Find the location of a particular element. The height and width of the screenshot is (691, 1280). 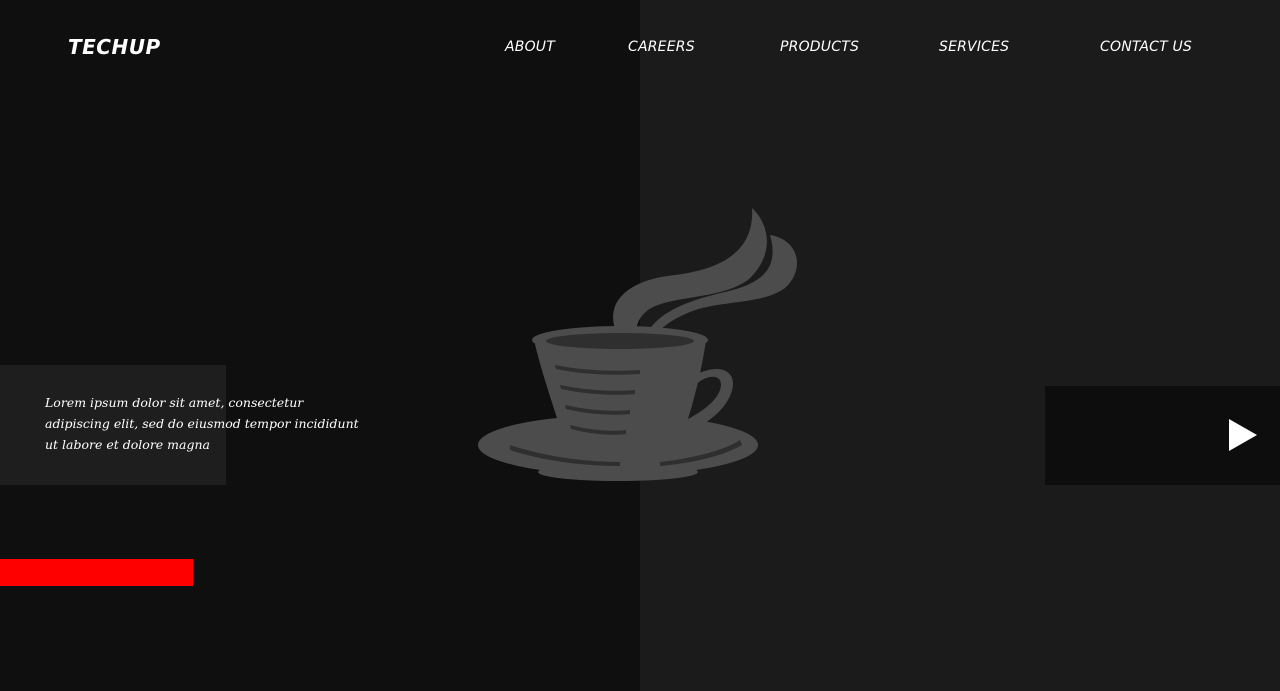

play-icon is located at coordinates (1243, 435).